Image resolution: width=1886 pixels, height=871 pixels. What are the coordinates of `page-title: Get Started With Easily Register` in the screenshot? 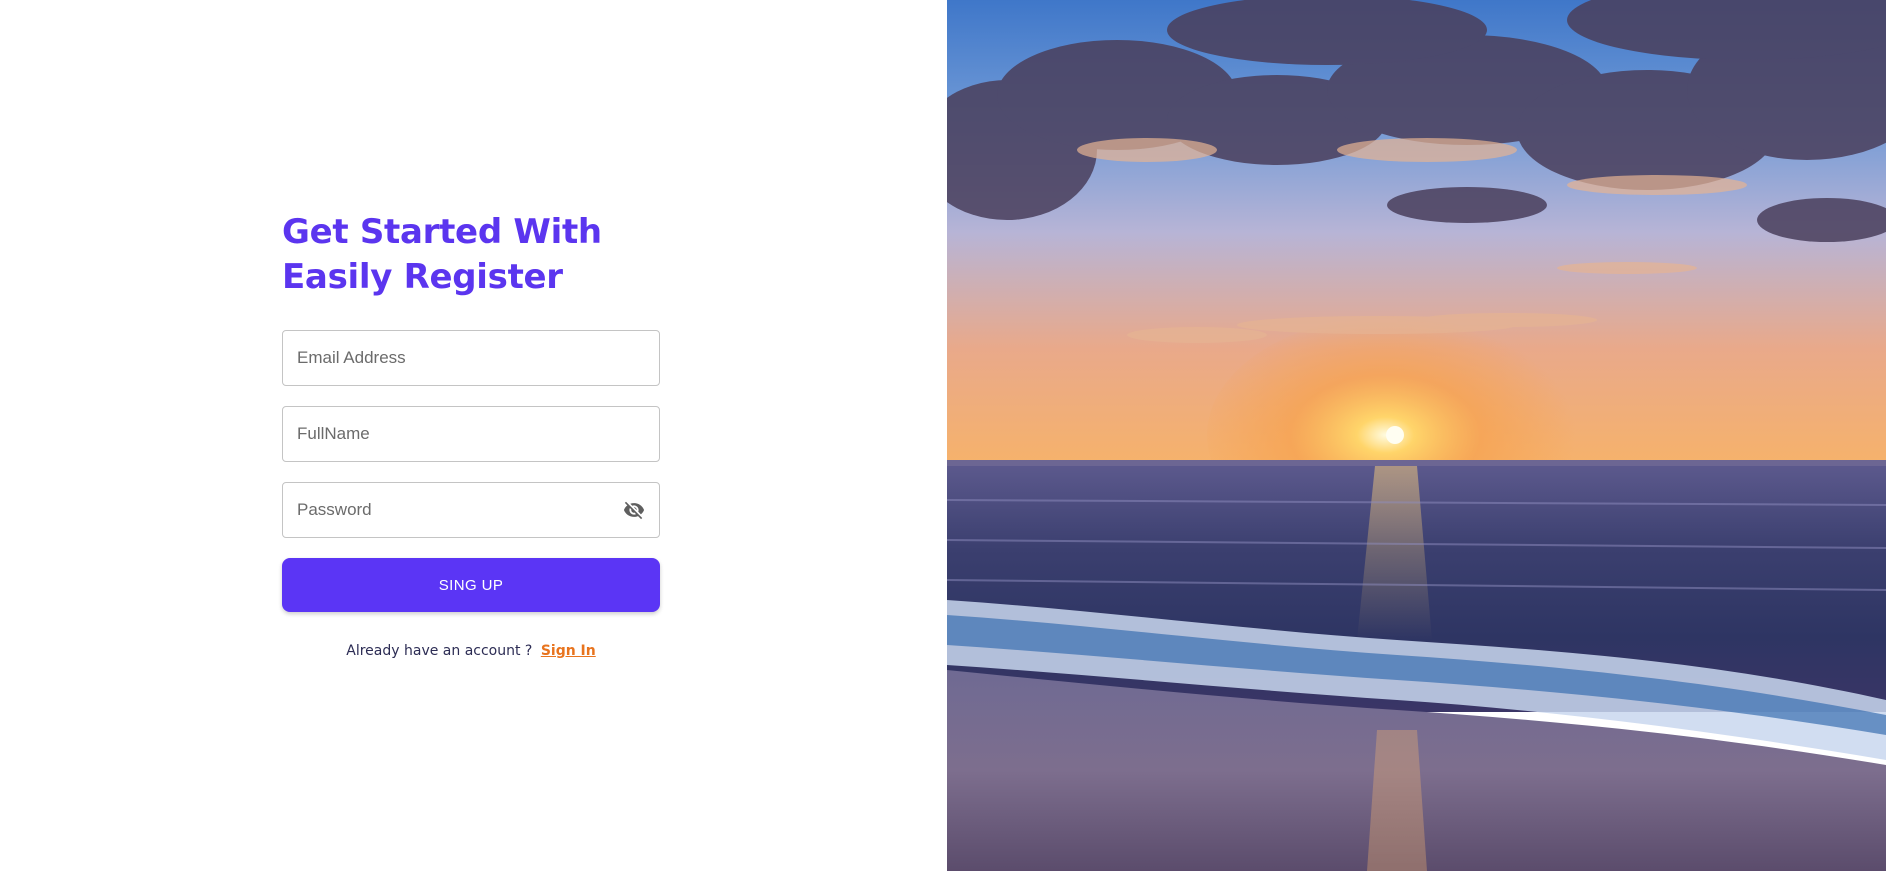 It's located at (442, 254).